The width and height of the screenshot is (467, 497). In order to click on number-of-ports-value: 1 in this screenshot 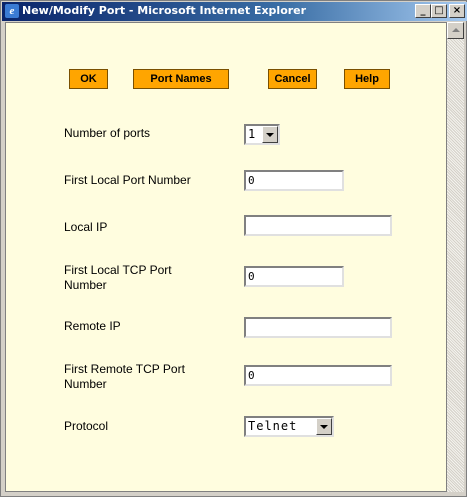, I will do `click(252, 134)`.